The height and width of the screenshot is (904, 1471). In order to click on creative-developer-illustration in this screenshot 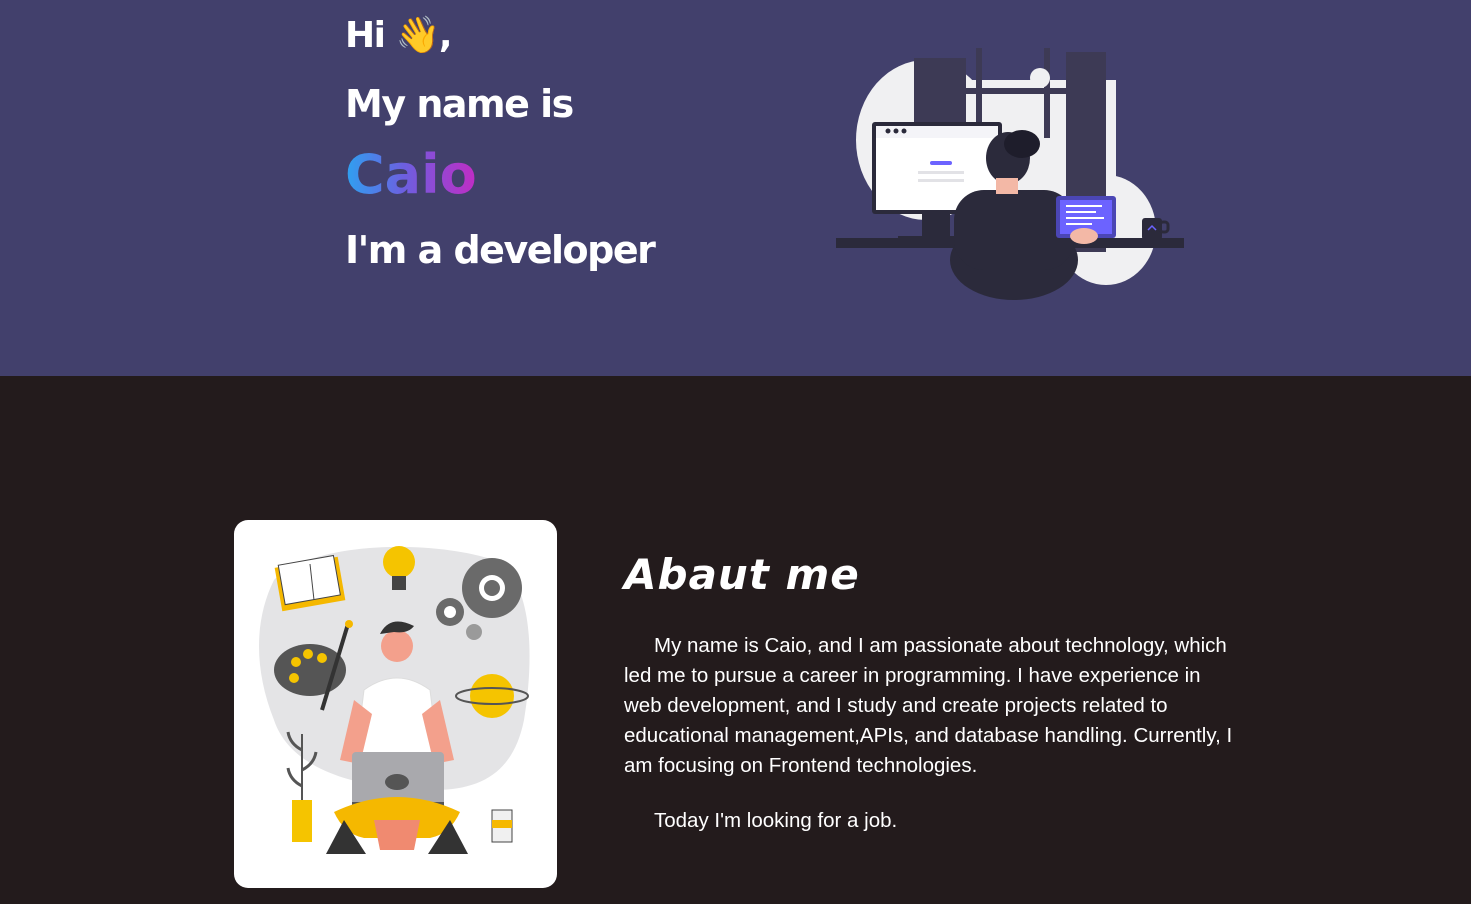, I will do `click(394, 700)`.